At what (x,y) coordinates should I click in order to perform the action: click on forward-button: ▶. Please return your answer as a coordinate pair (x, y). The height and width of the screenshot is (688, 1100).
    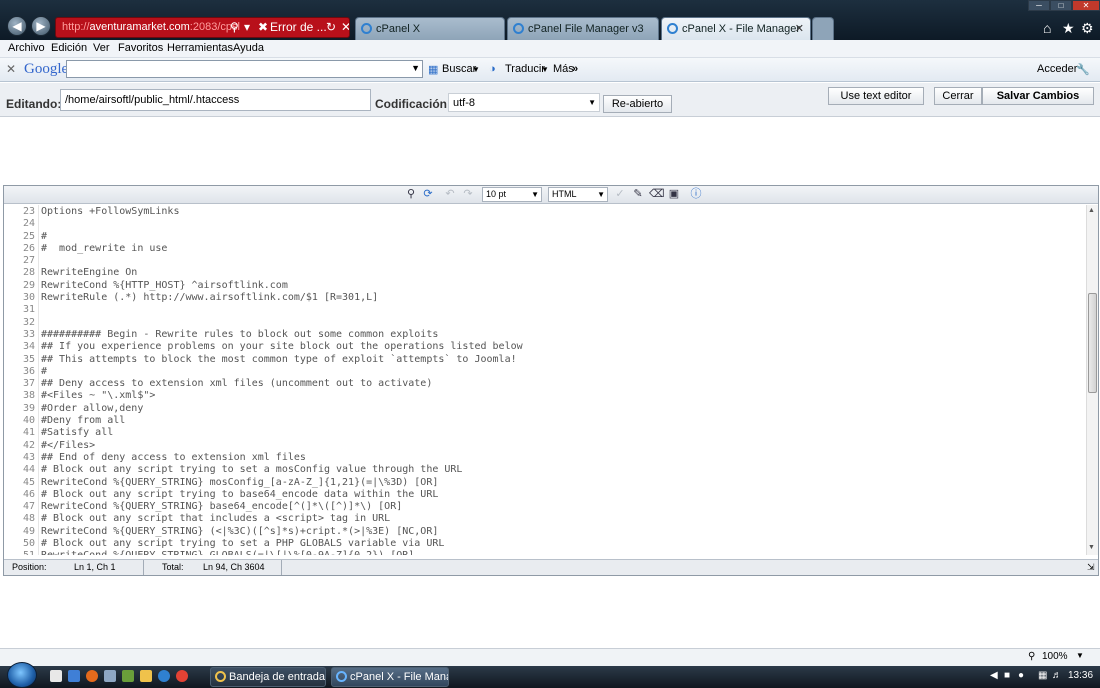
    Looking at the image, I should click on (41, 26).